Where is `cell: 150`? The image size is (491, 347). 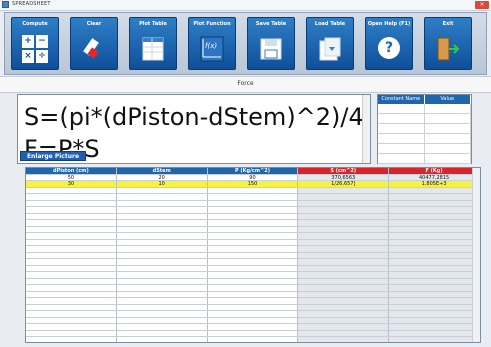 cell: 150 is located at coordinates (253, 184).